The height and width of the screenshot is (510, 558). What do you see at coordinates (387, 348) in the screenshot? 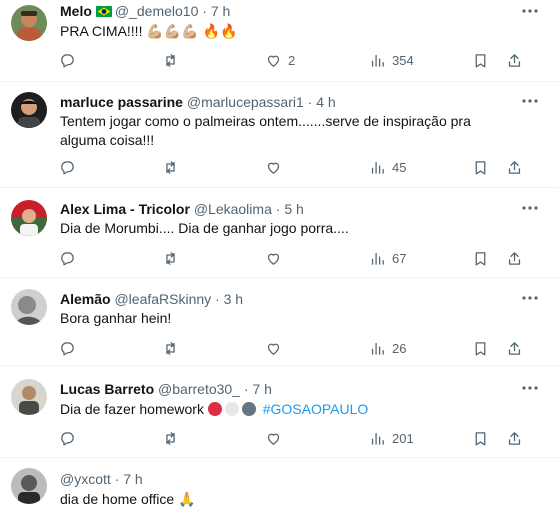
I see `views-button: 26` at bounding box center [387, 348].